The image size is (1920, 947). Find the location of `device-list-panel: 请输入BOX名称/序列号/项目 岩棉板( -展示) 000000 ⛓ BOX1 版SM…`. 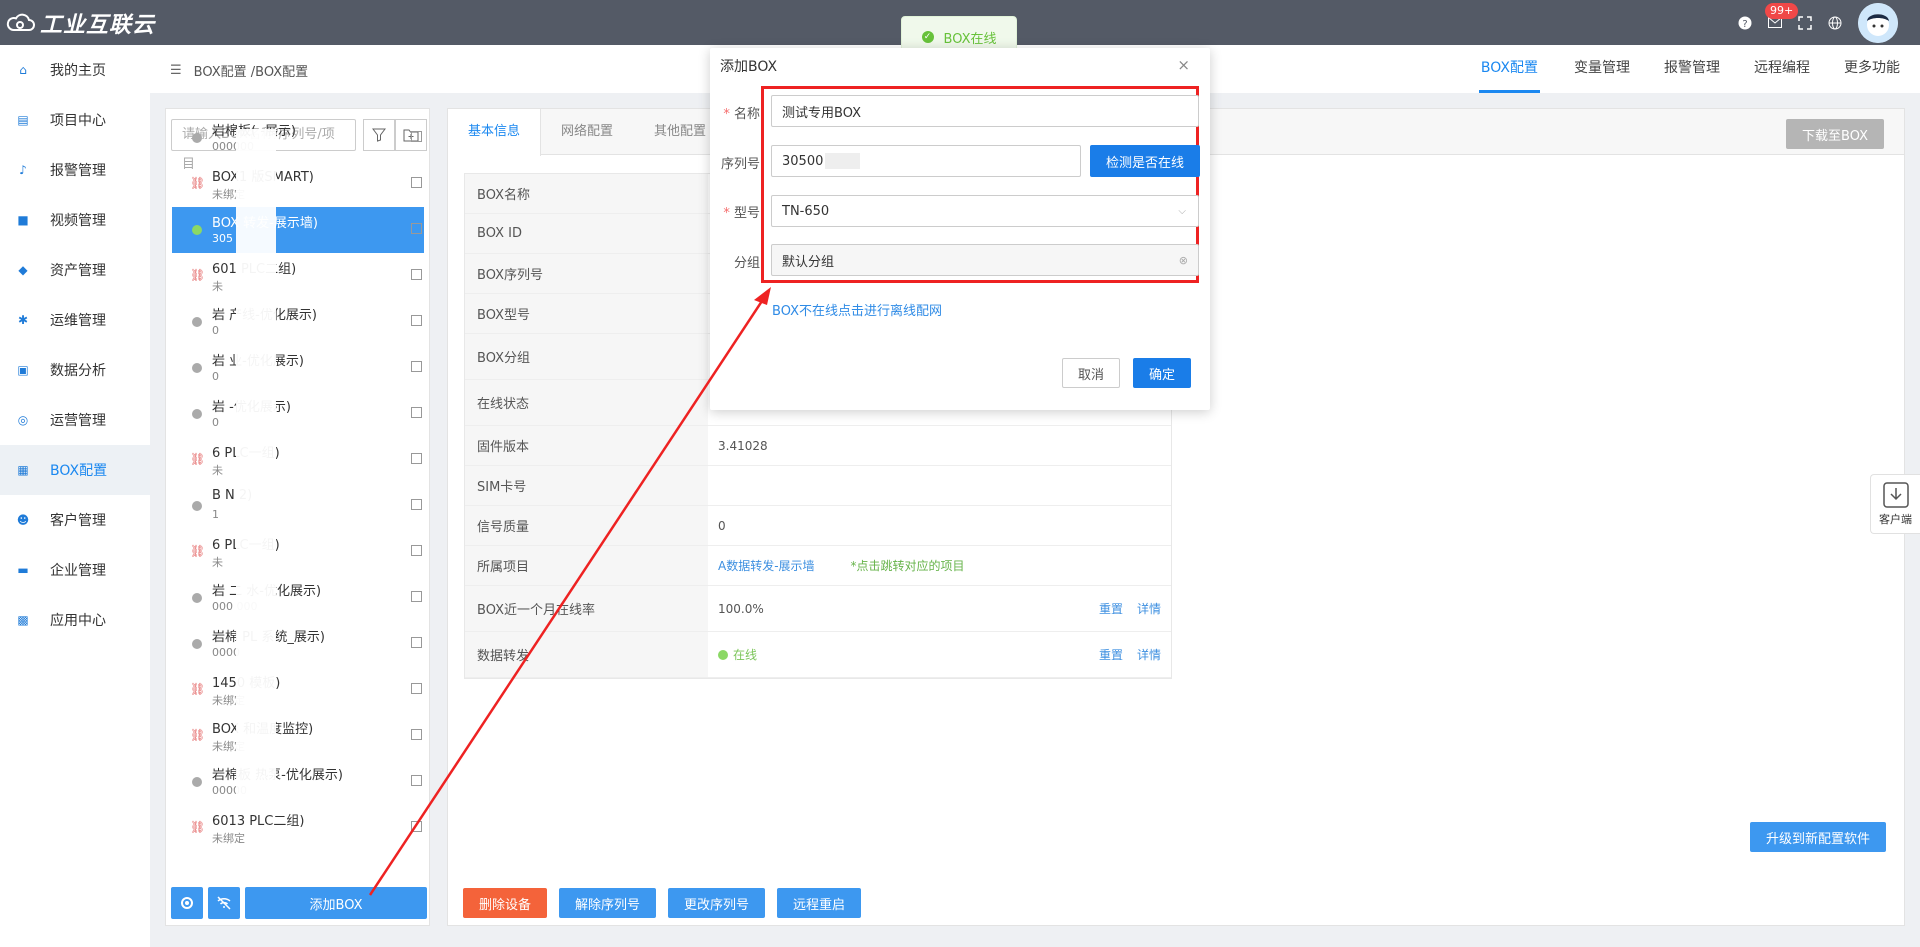

device-list-panel: 请输入BOX名称/序列号/项目 岩棉板( -展示) 000000 ⛓ BOX1 版SM… is located at coordinates (297, 517).